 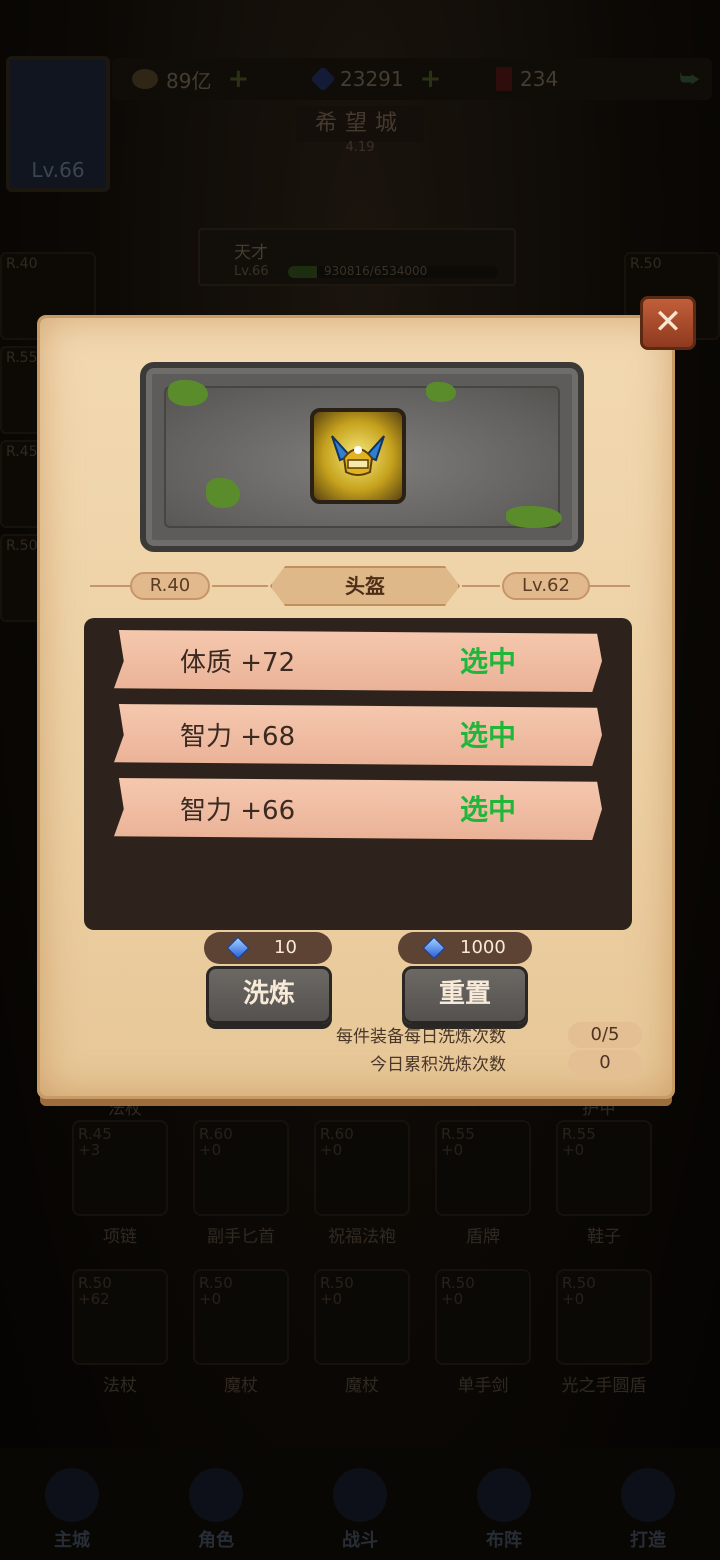 I want to click on attribute-row: 智力 +66 选中, so click(x=358, y=809).